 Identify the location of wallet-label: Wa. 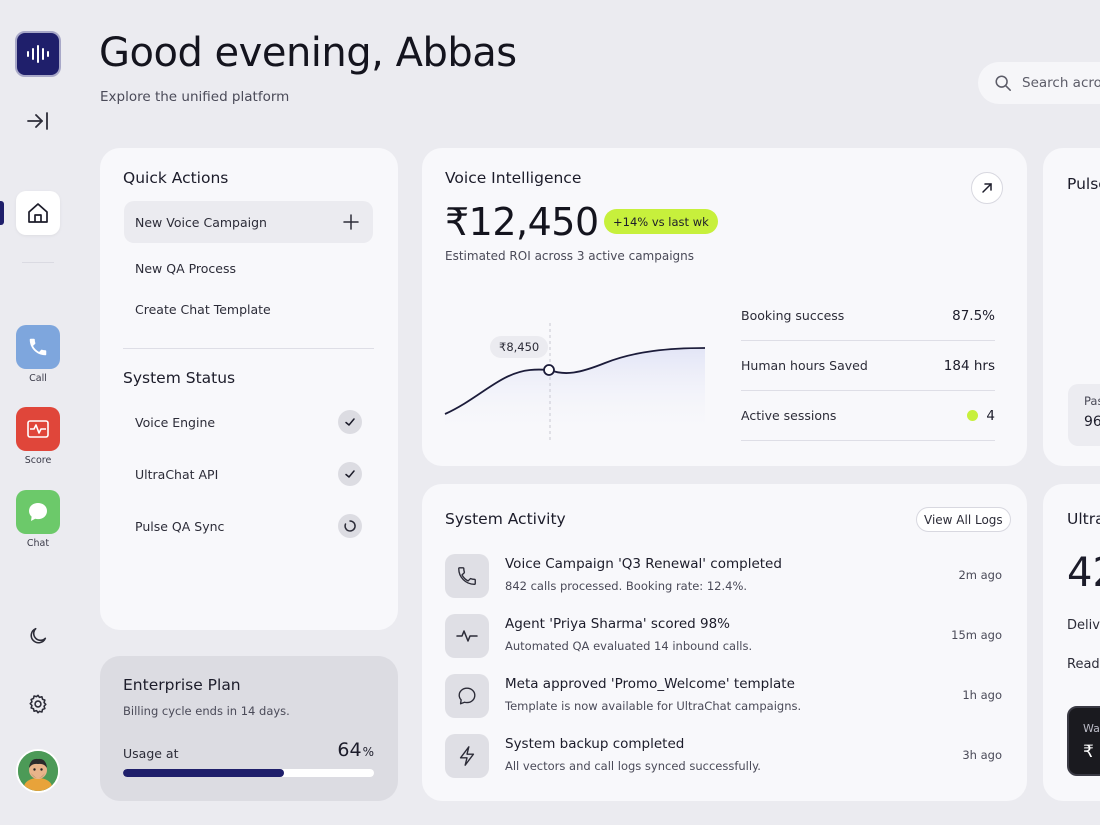
(1091, 728).